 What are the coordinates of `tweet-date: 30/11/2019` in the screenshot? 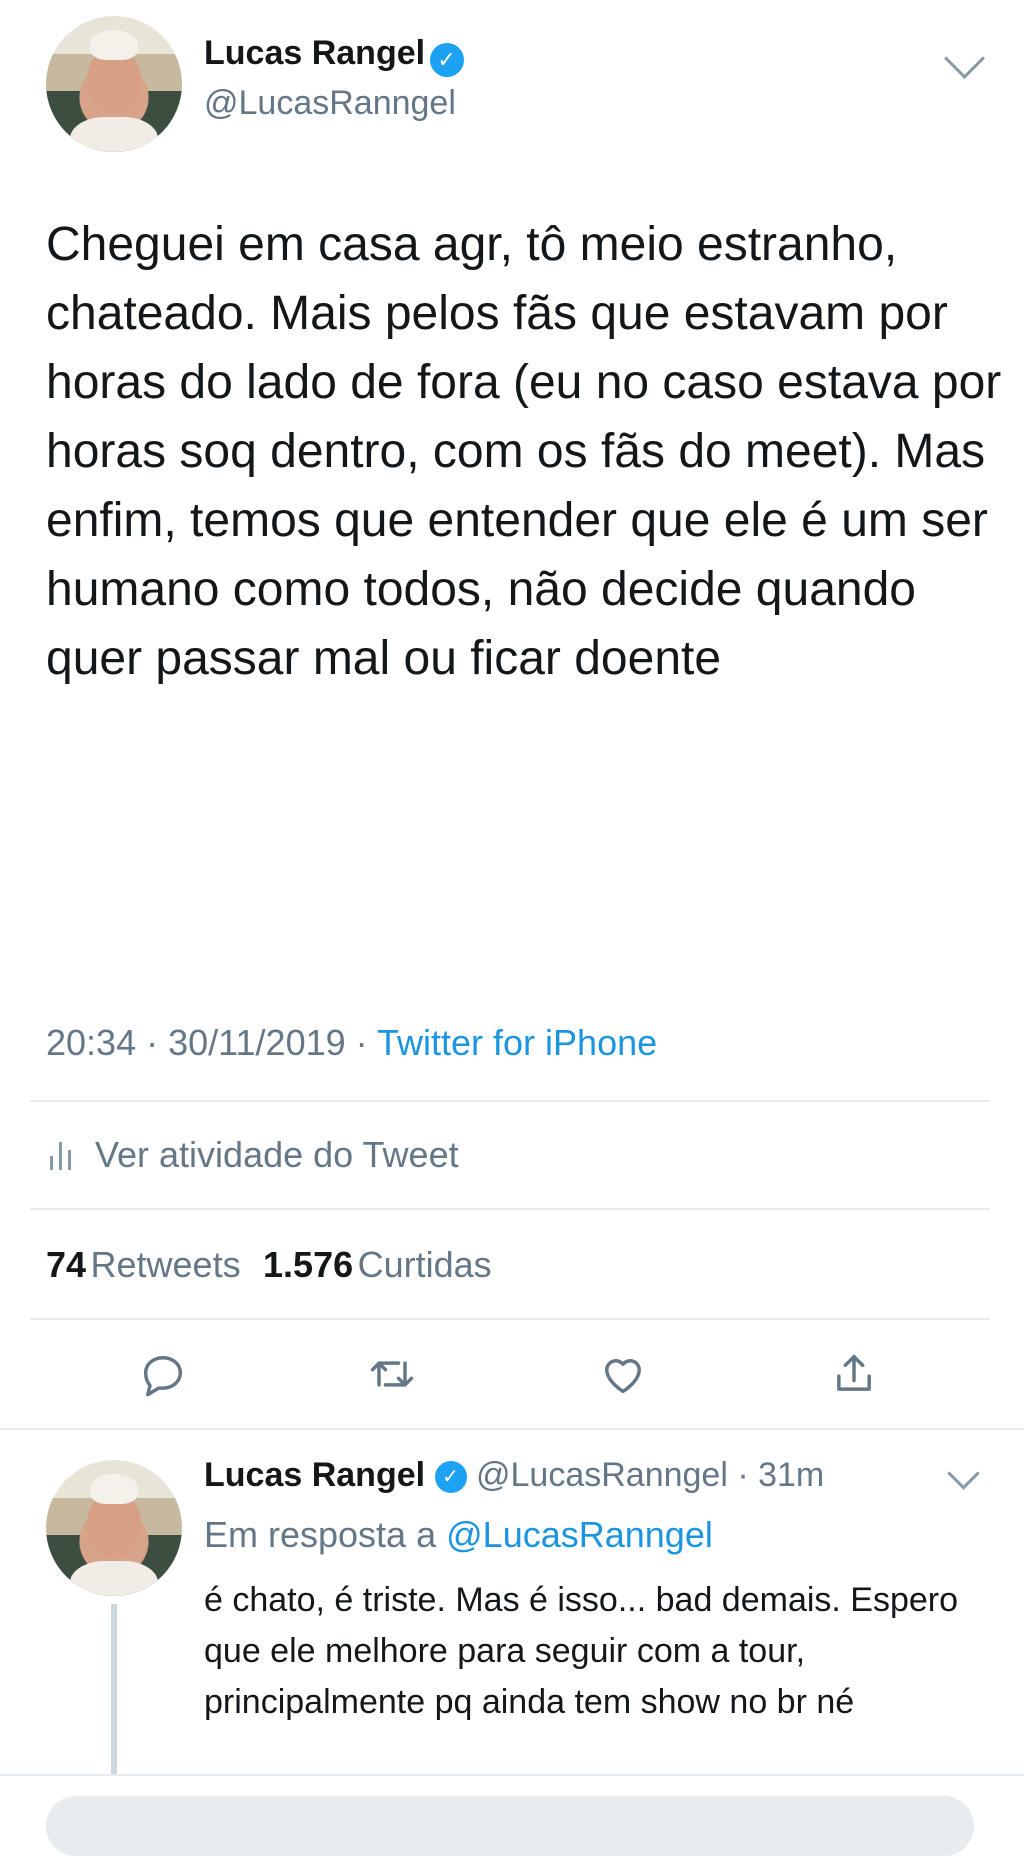 It's located at (257, 1042).